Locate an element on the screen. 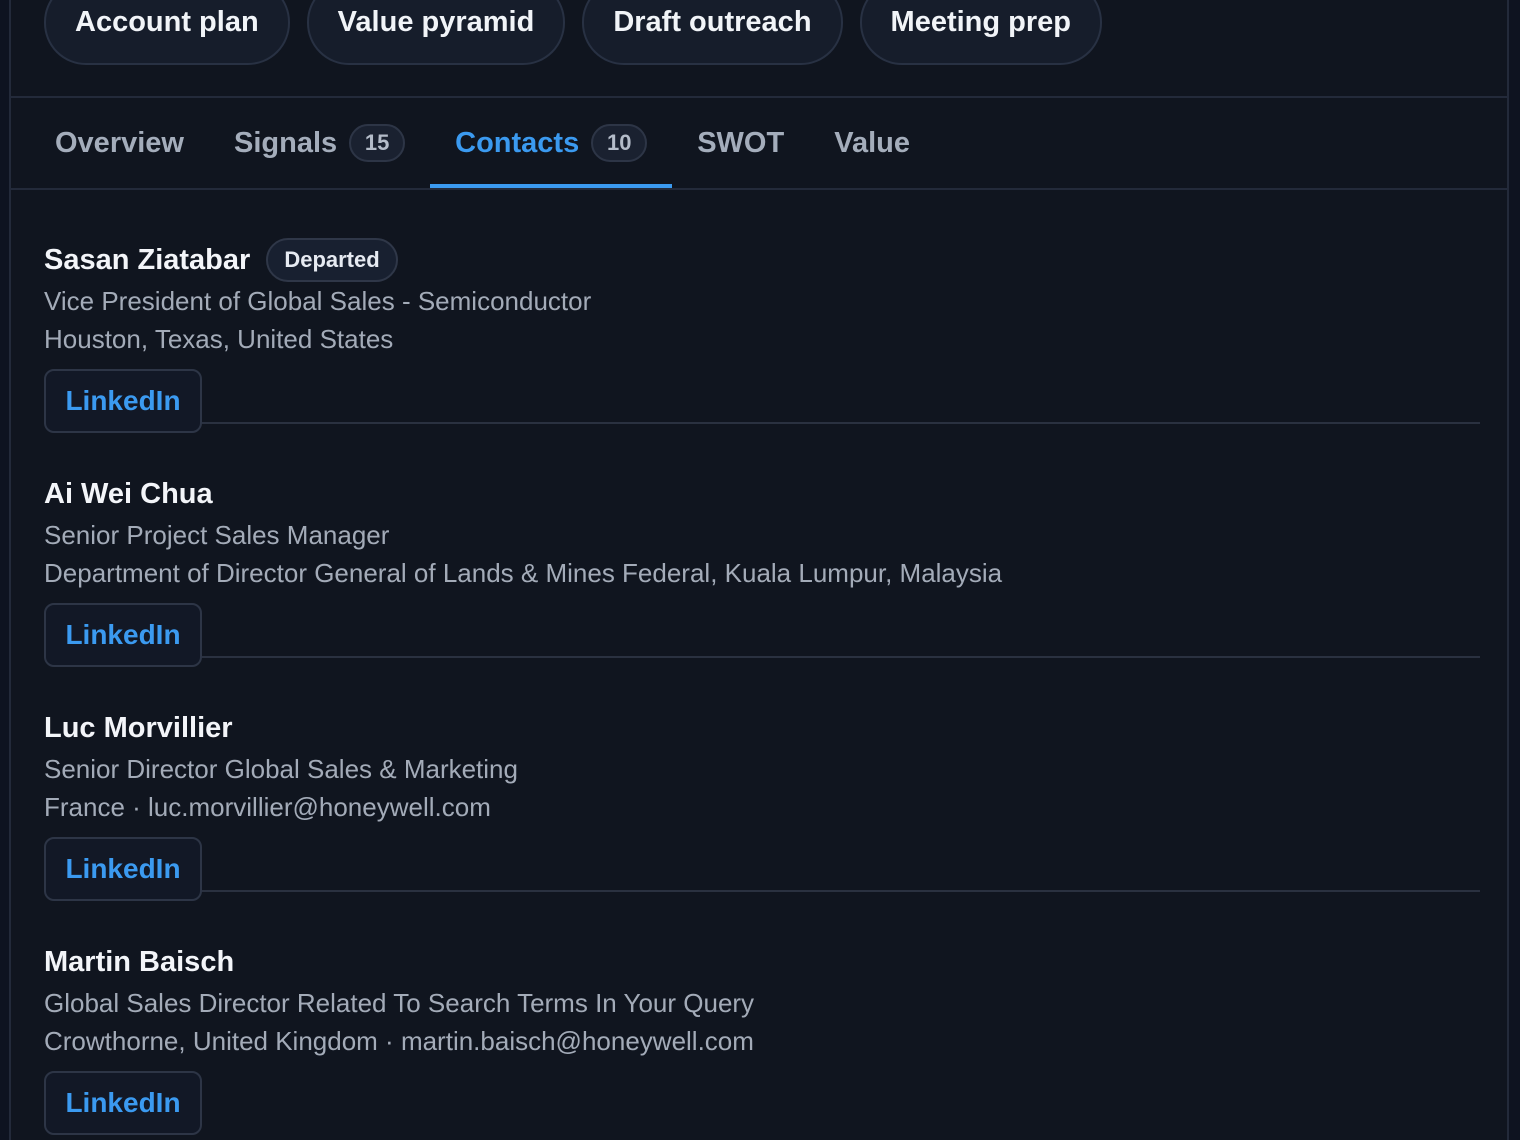  linkedin-button: LinkedIn is located at coordinates (123, 1103).